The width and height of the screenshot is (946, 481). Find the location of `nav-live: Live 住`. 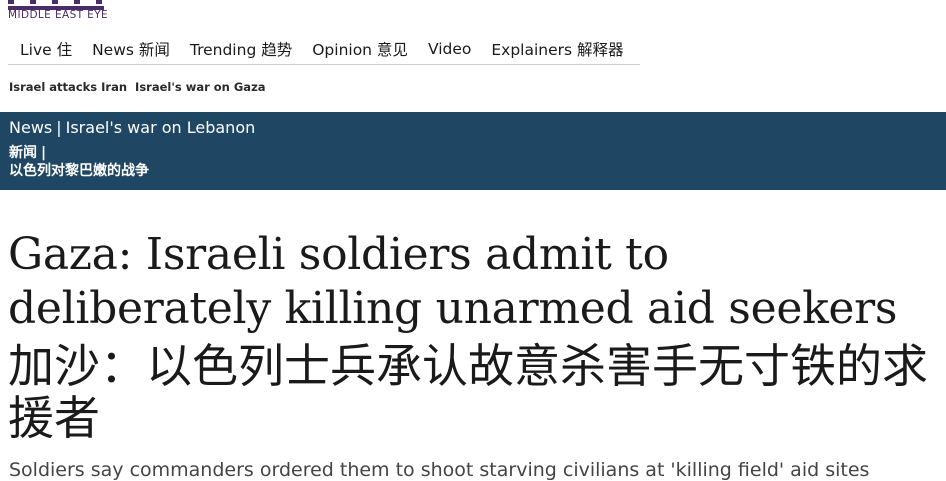

nav-live: Live 住 is located at coordinates (46, 49).